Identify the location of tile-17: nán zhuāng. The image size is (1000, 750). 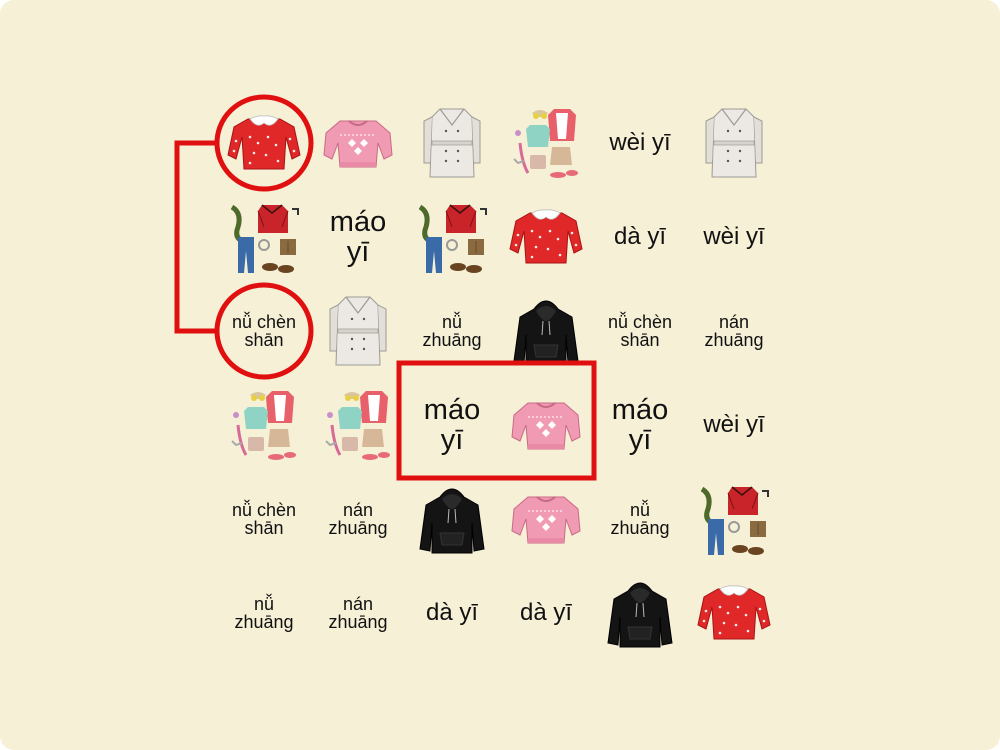
(734, 331).